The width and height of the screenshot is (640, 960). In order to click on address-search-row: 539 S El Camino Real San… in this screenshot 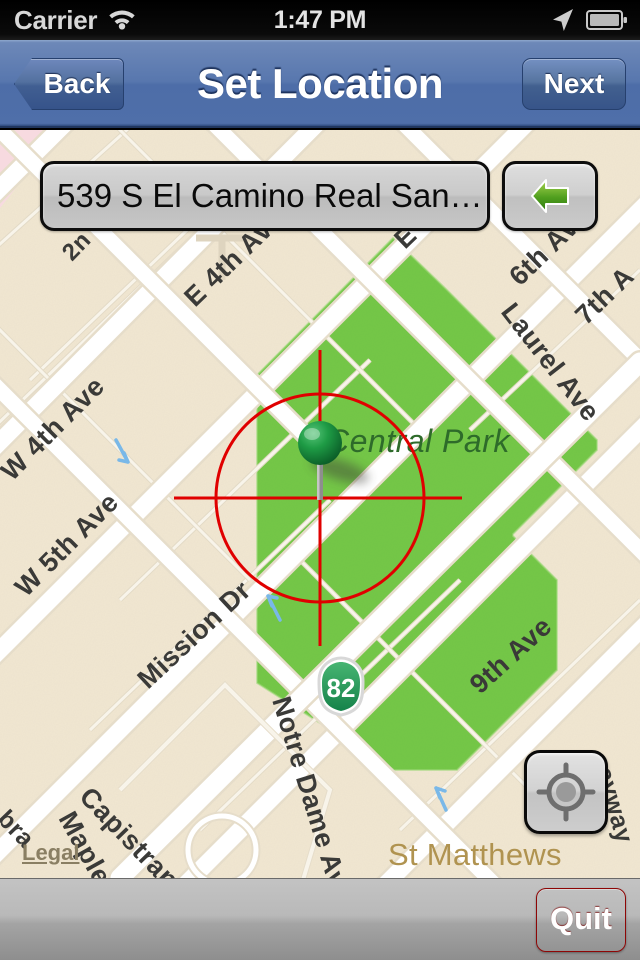, I will do `click(321, 196)`.